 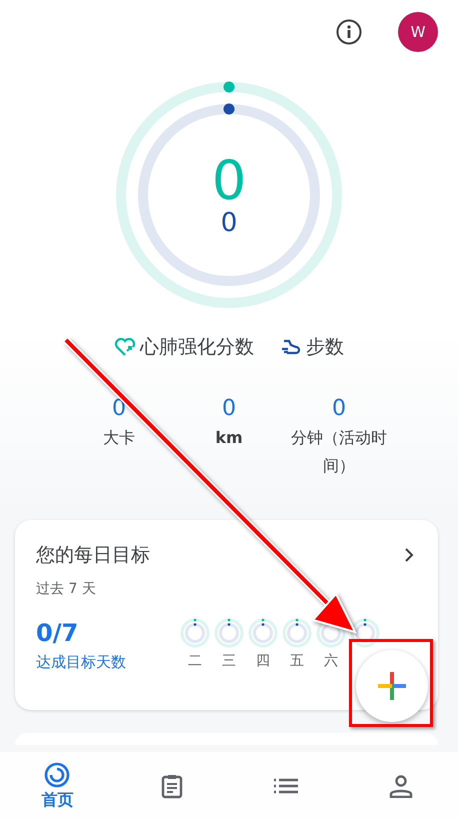 I want to click on day-label: 三, so click(x=229, y=661).